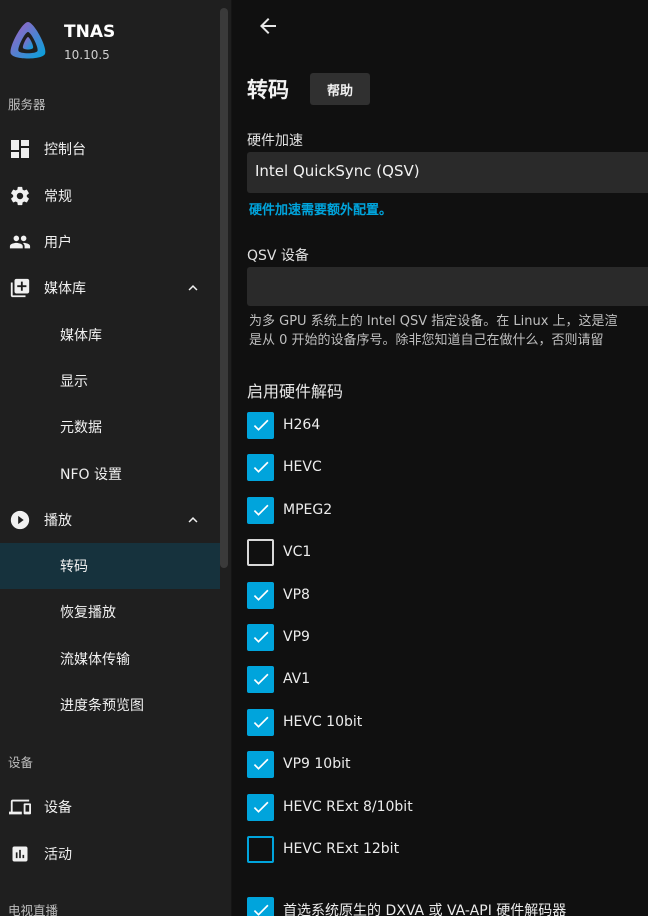  What do you see at coordinates (110, 807) in the screenshot?
I see `sidebar-item-devices: 设备` at bounding box center [110, 807].